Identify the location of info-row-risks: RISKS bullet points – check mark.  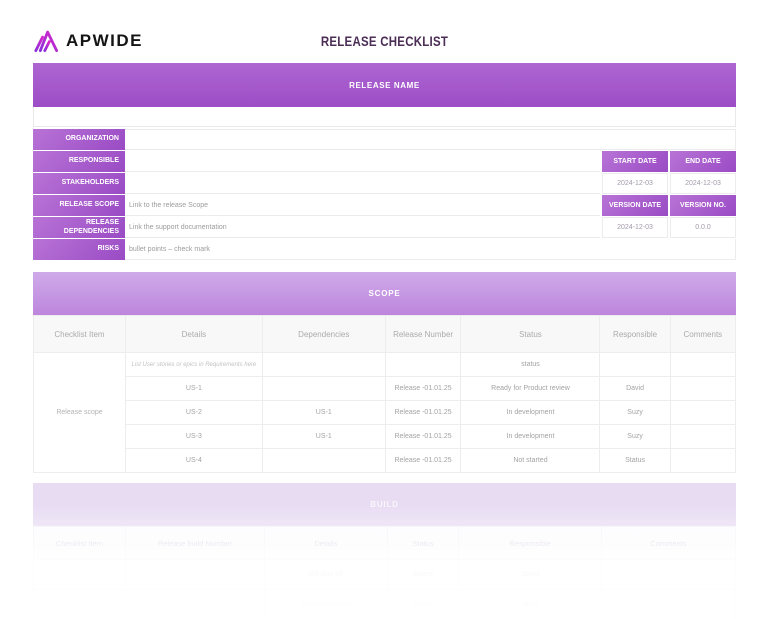
(384, 249).